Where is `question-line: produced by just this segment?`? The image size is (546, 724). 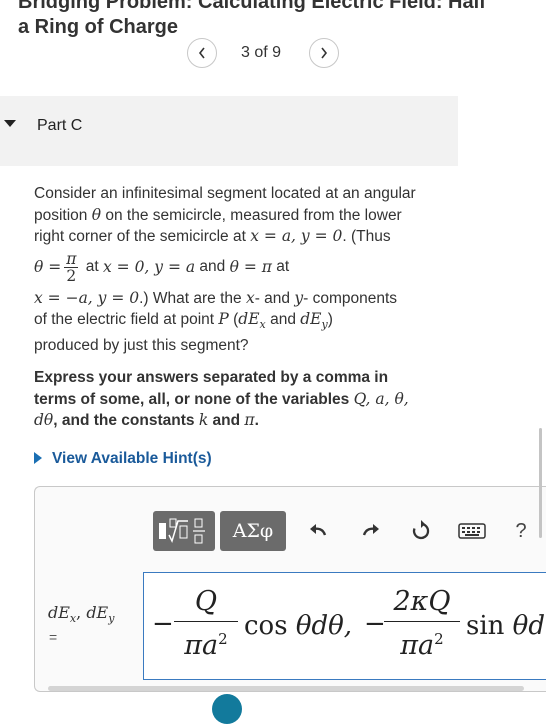
question-line: produced by just this segment? is located at coordinates (141, 345).